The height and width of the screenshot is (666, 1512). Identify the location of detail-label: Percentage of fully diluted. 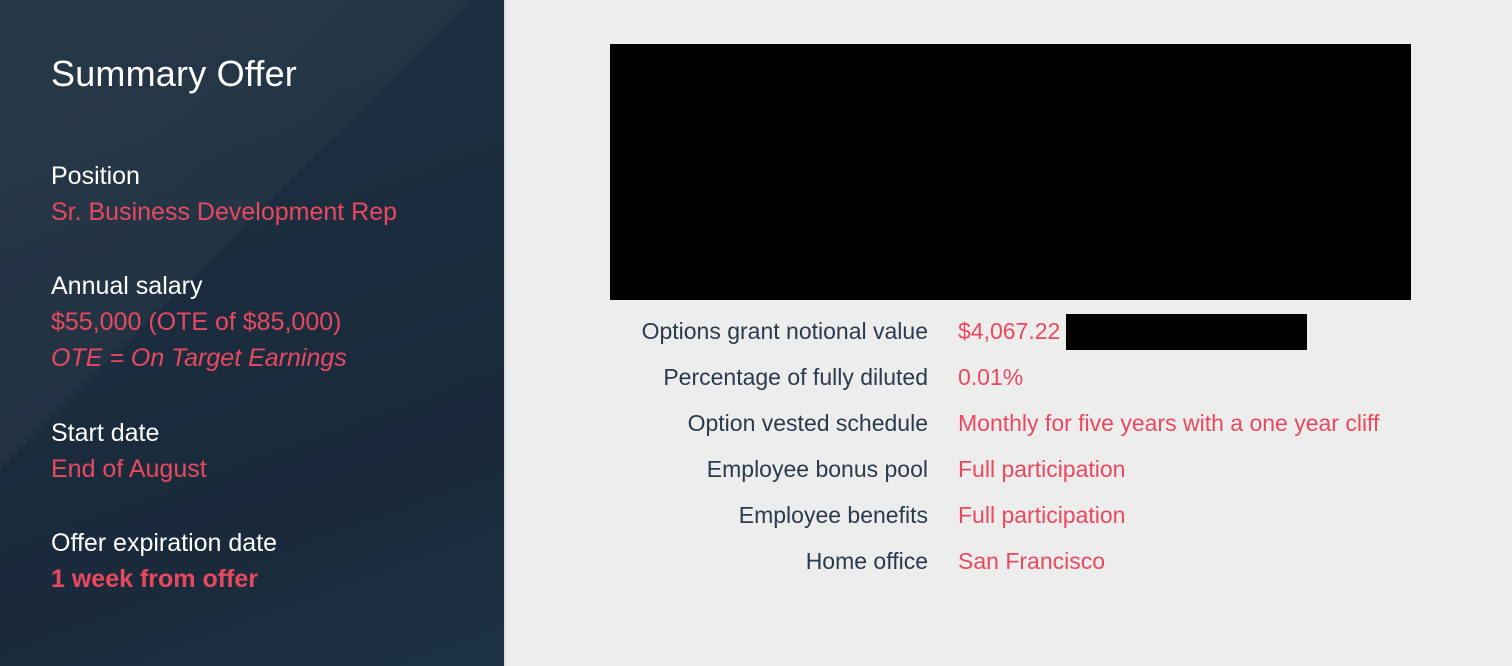
(795, 377).